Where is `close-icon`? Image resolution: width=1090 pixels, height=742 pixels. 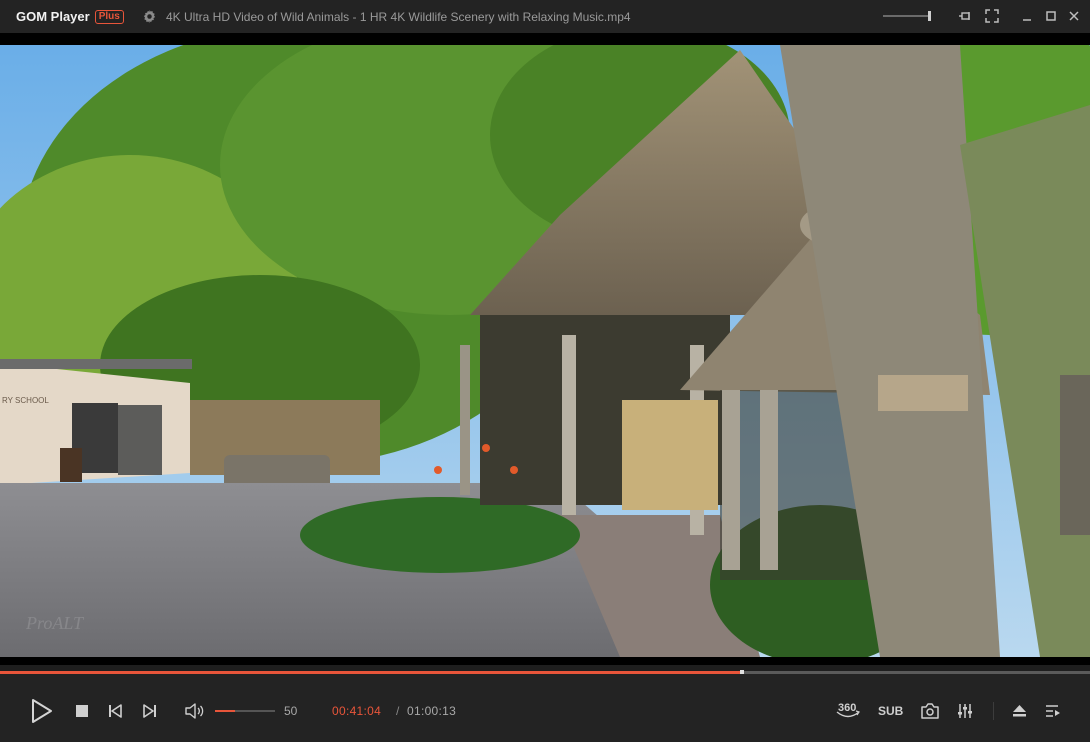 close-icon is located at coordinates (1074, 16).